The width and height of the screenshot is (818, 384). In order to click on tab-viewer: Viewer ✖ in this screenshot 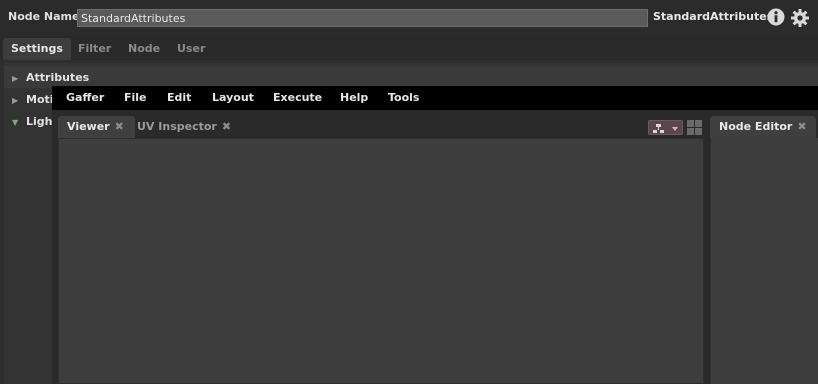, I will do `click(96, 127)`.